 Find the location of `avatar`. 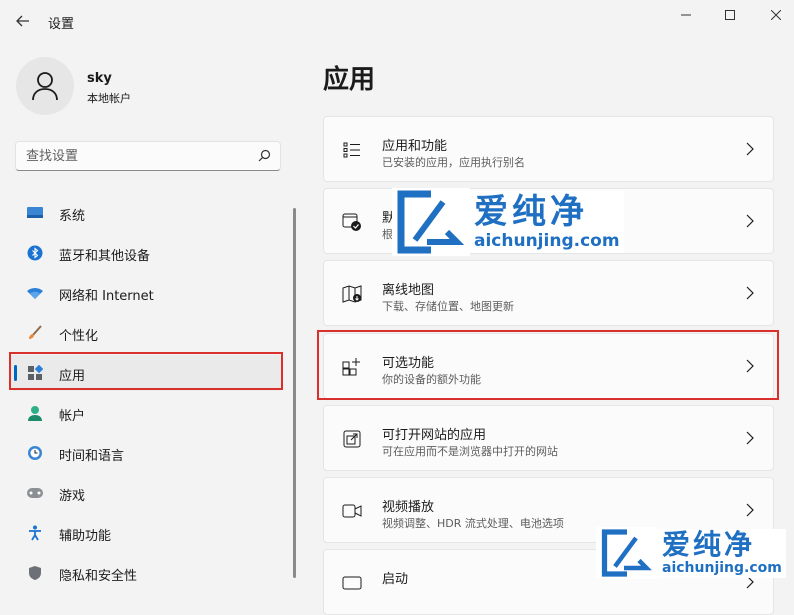

avatar is located at coordinates (45, 86).